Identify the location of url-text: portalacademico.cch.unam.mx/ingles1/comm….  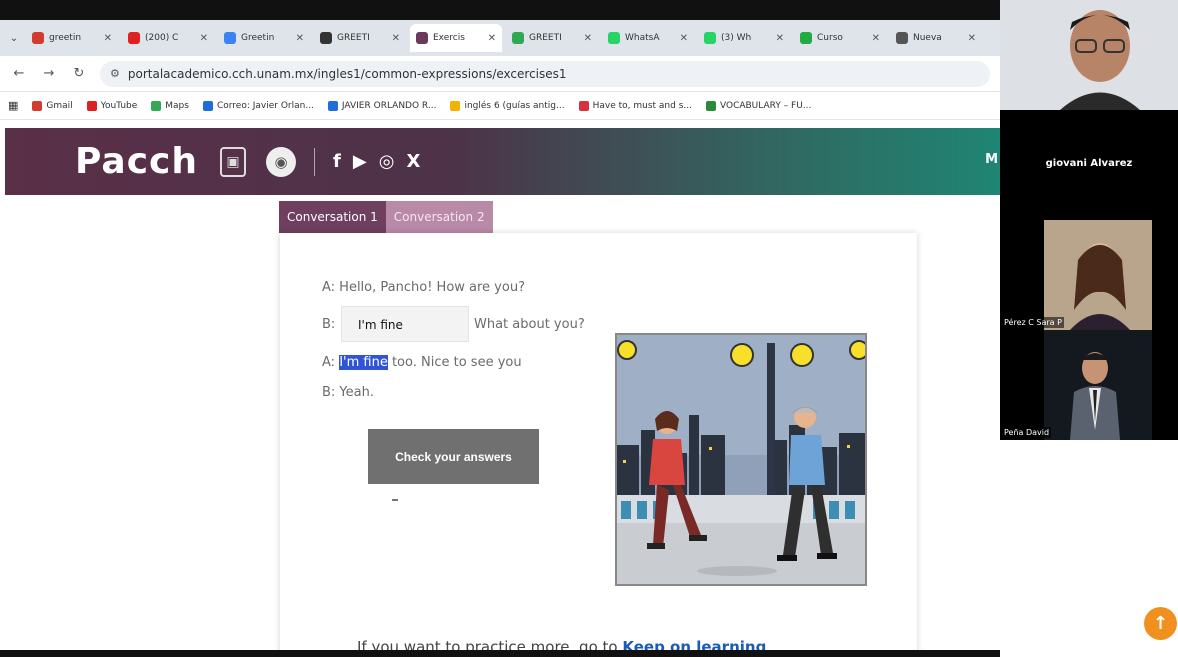
(347, 73).